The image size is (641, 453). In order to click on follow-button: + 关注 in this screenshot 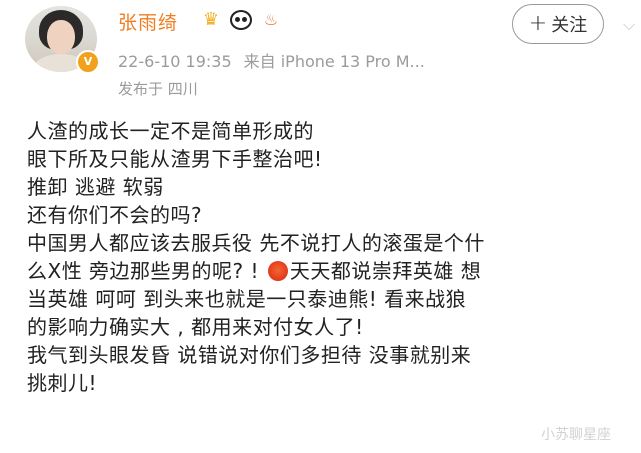, I will do `click(558, 24)`.